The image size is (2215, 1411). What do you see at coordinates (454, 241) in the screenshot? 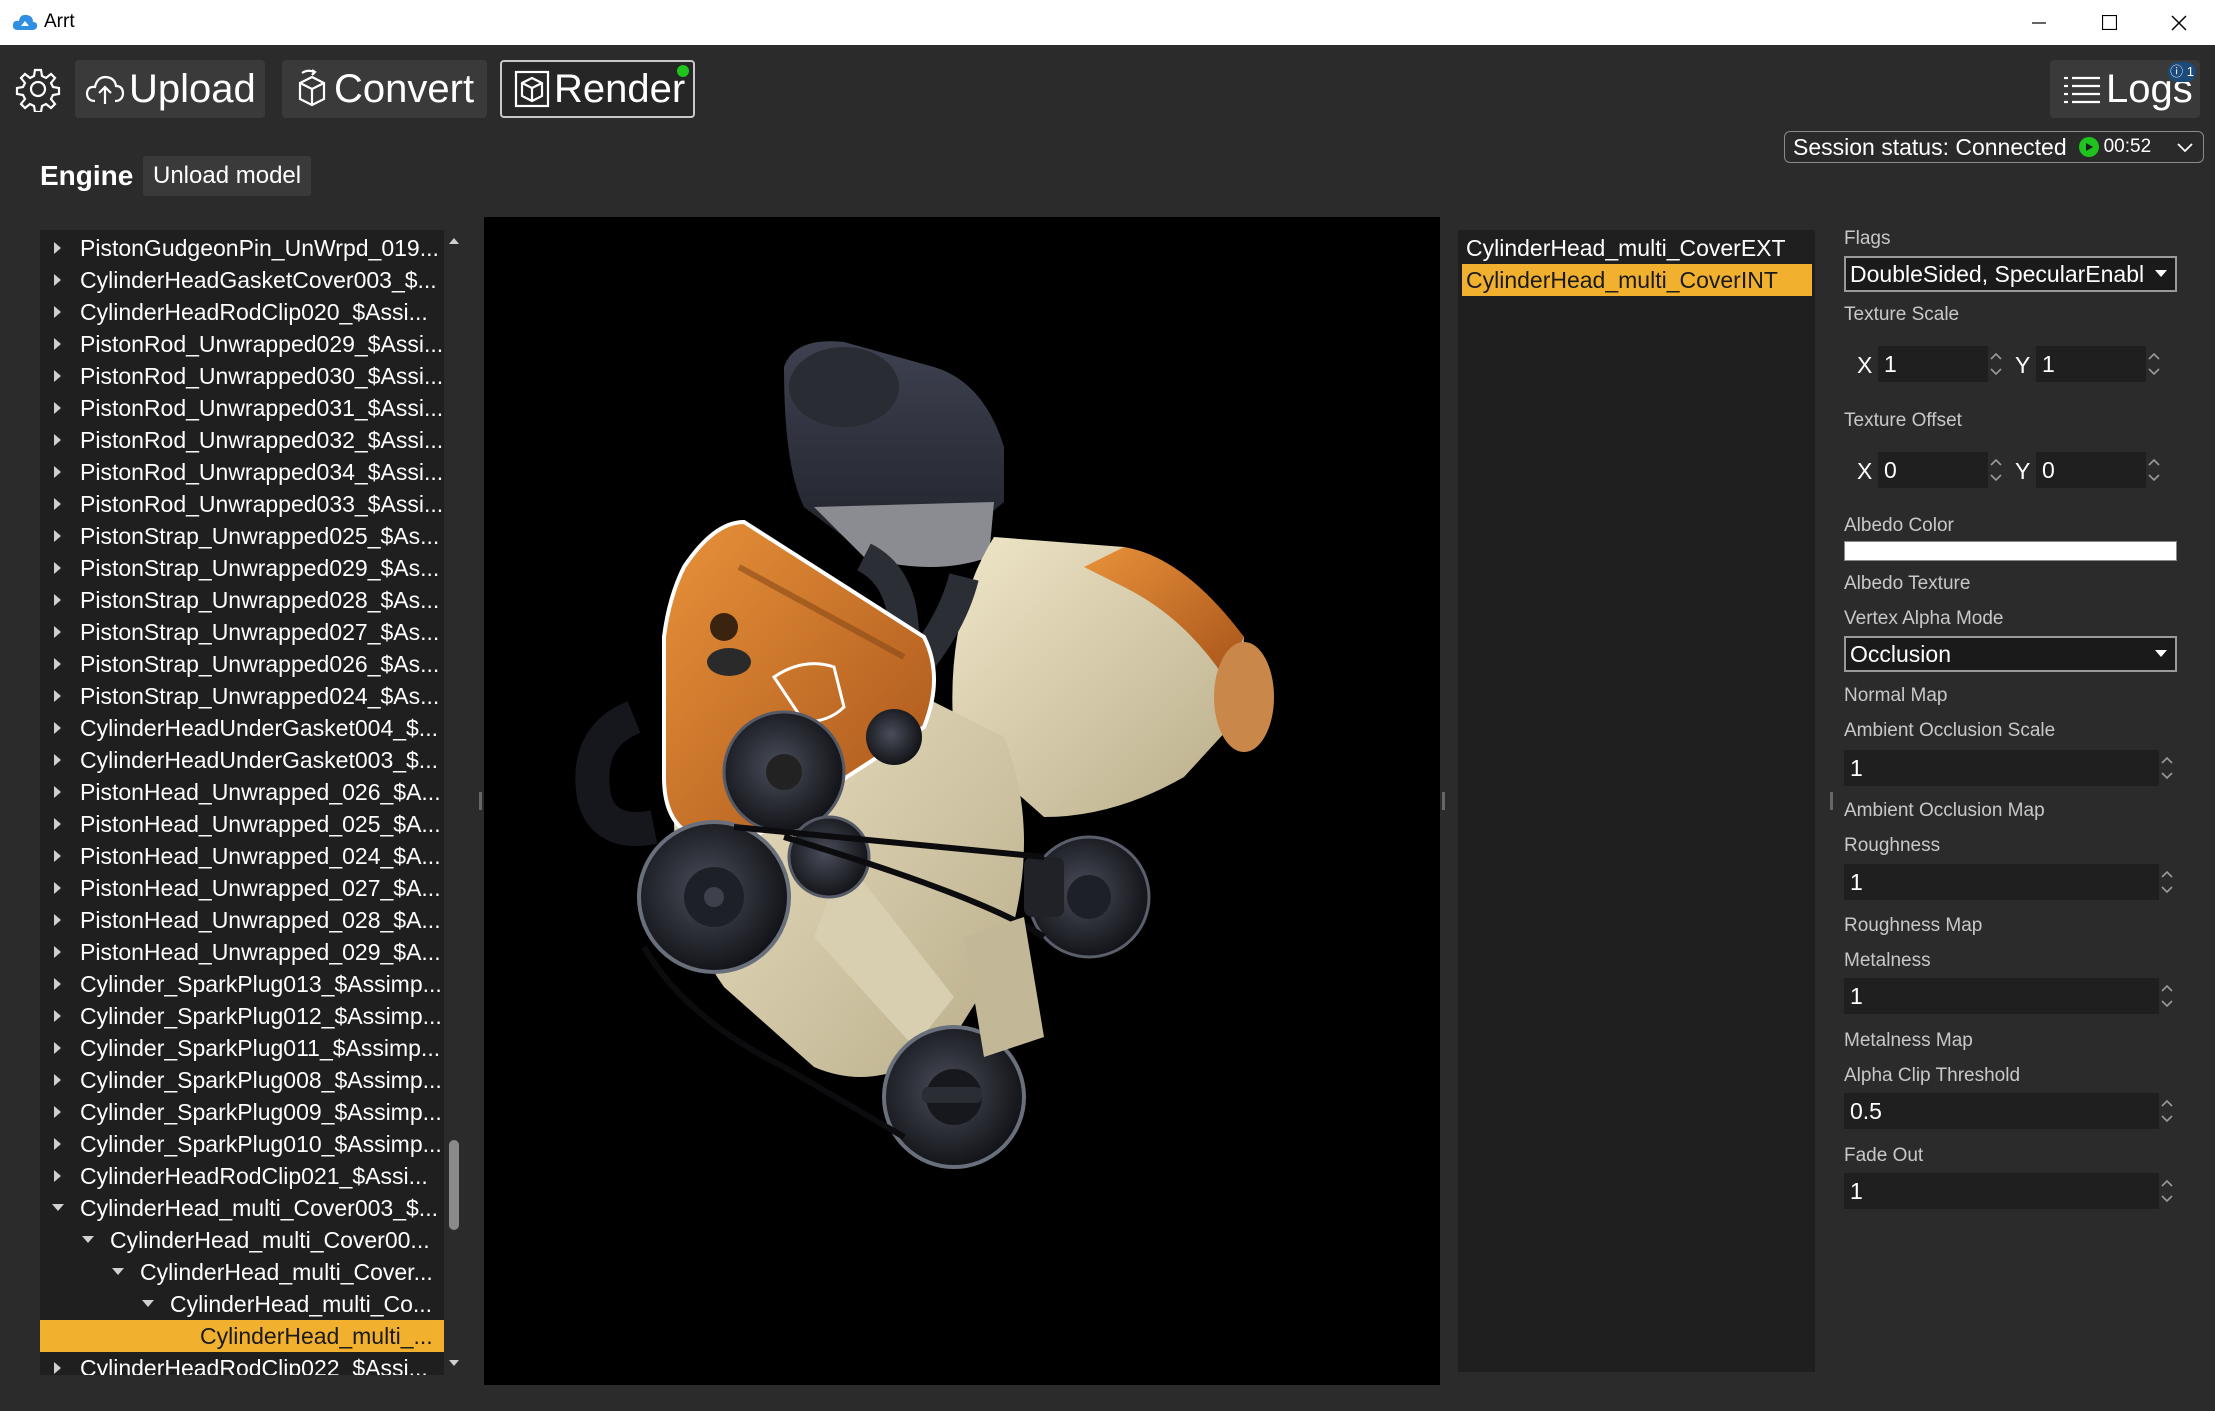
I see `scroll-up-arrow-icon` at bounding box center [454, 241].